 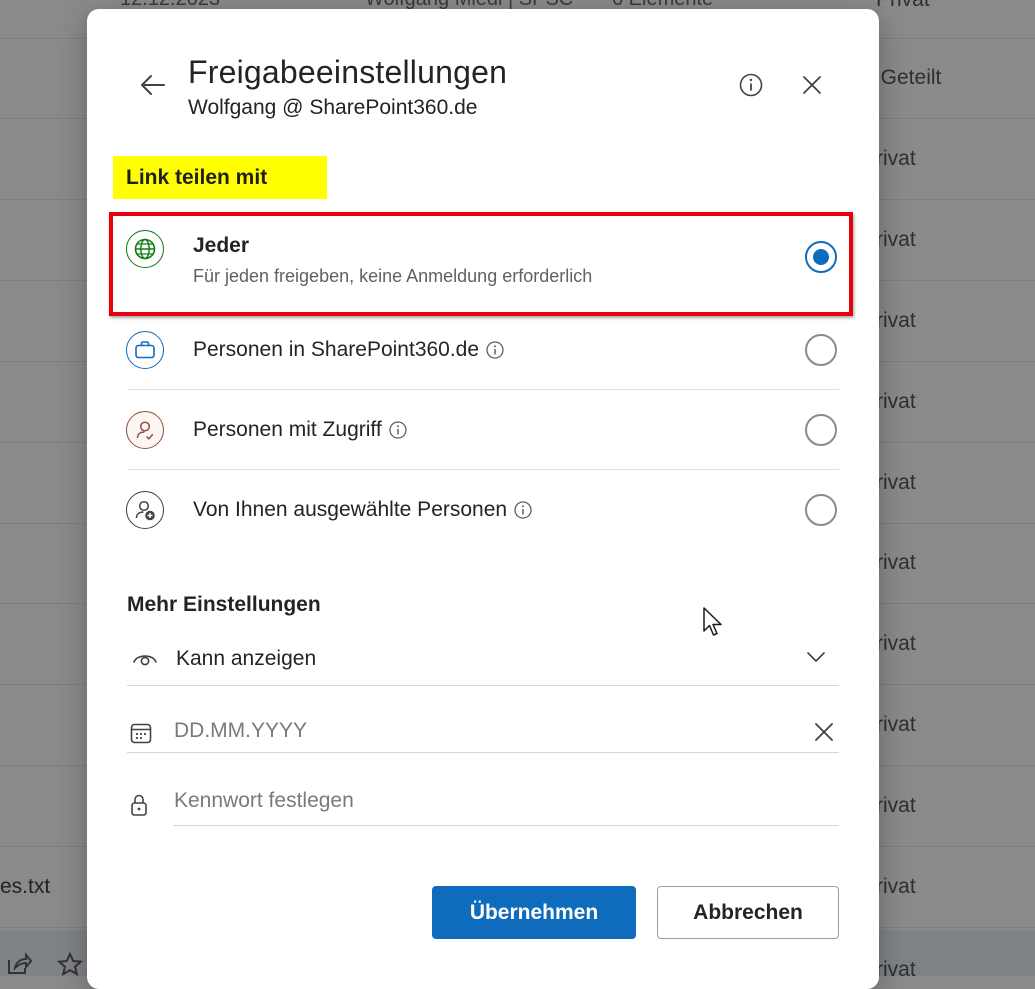 I want to click on back-button, so click(x=153, y=85).